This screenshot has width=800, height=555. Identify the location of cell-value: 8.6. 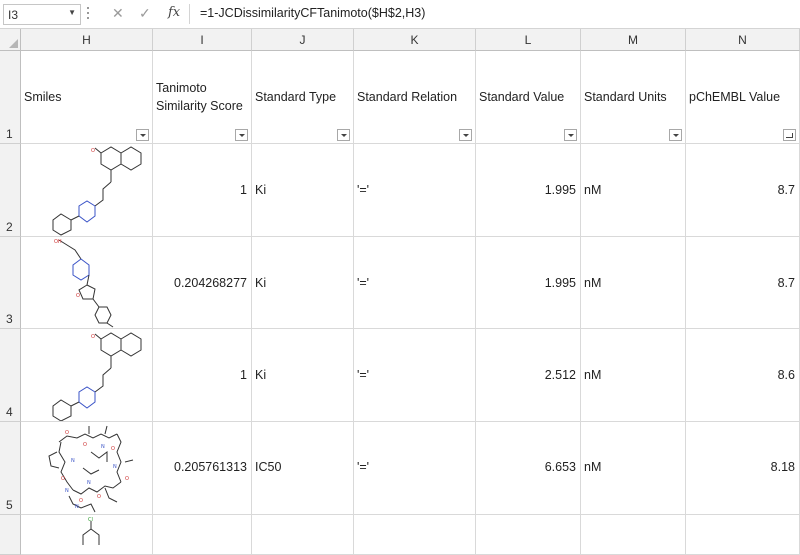
(786, 375).